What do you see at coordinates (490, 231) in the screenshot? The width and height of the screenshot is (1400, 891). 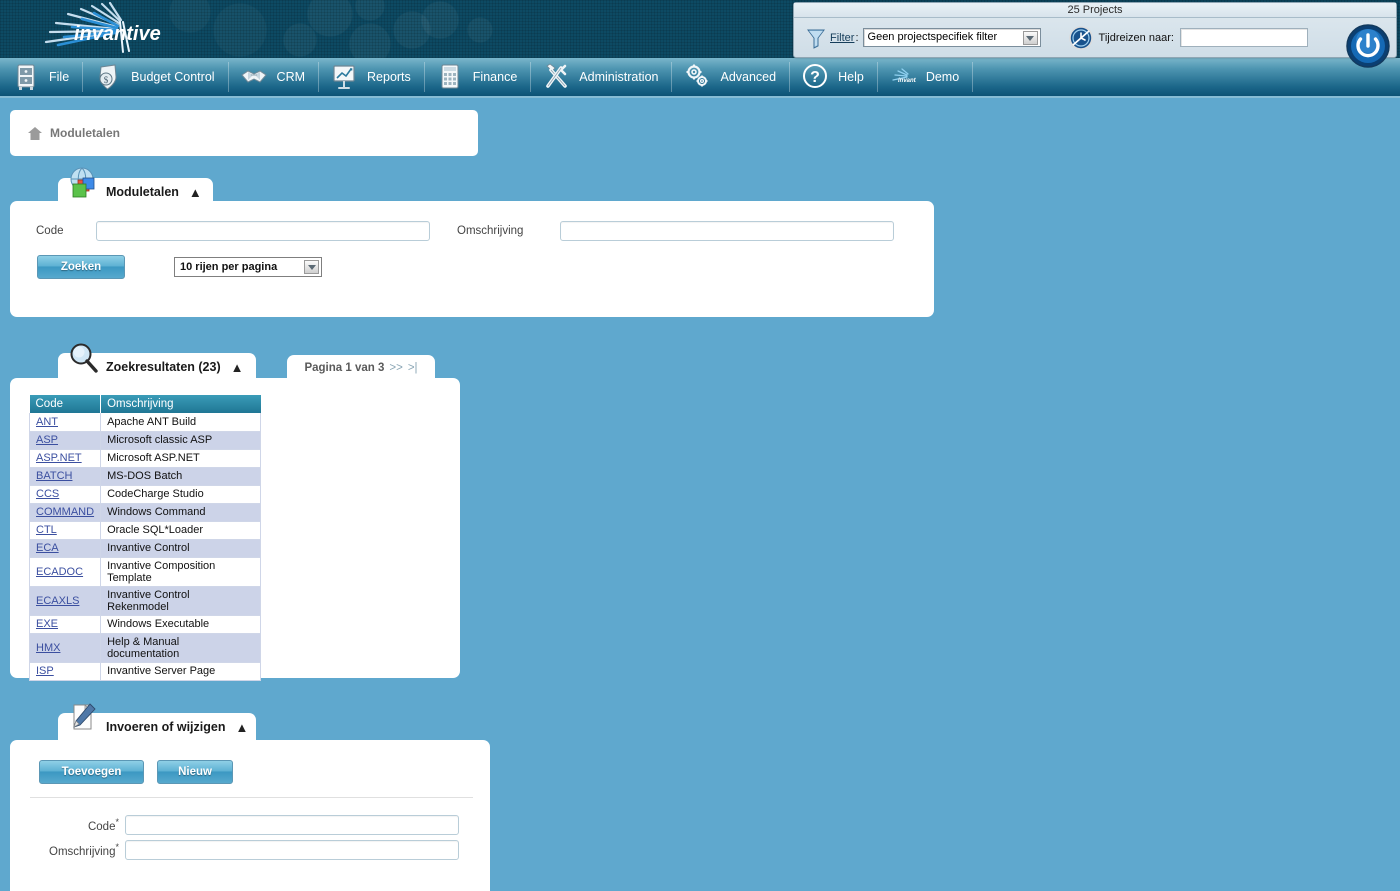 I see `search-omschrijving-label: Omschrijving` at bounding box center [490, 231].